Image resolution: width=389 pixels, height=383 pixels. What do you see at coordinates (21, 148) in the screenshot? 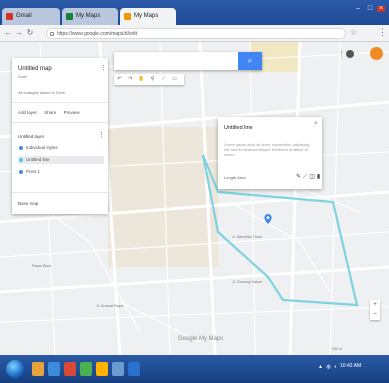
I see `style-icon` at bounding box center [21, 148].